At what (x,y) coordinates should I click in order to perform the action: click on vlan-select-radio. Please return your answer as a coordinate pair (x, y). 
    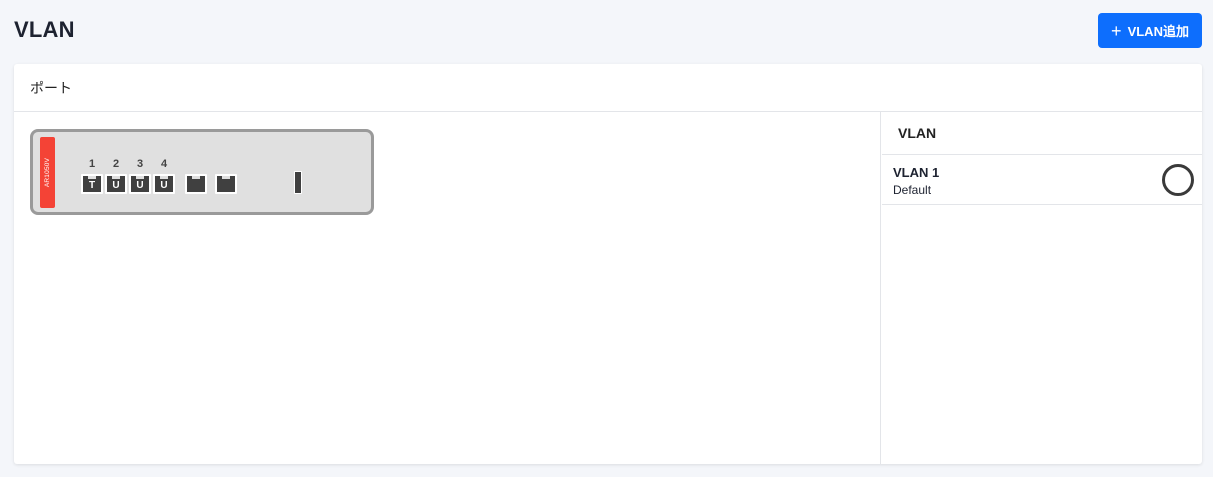
    Looking at the image, I should click on (1178, 180).